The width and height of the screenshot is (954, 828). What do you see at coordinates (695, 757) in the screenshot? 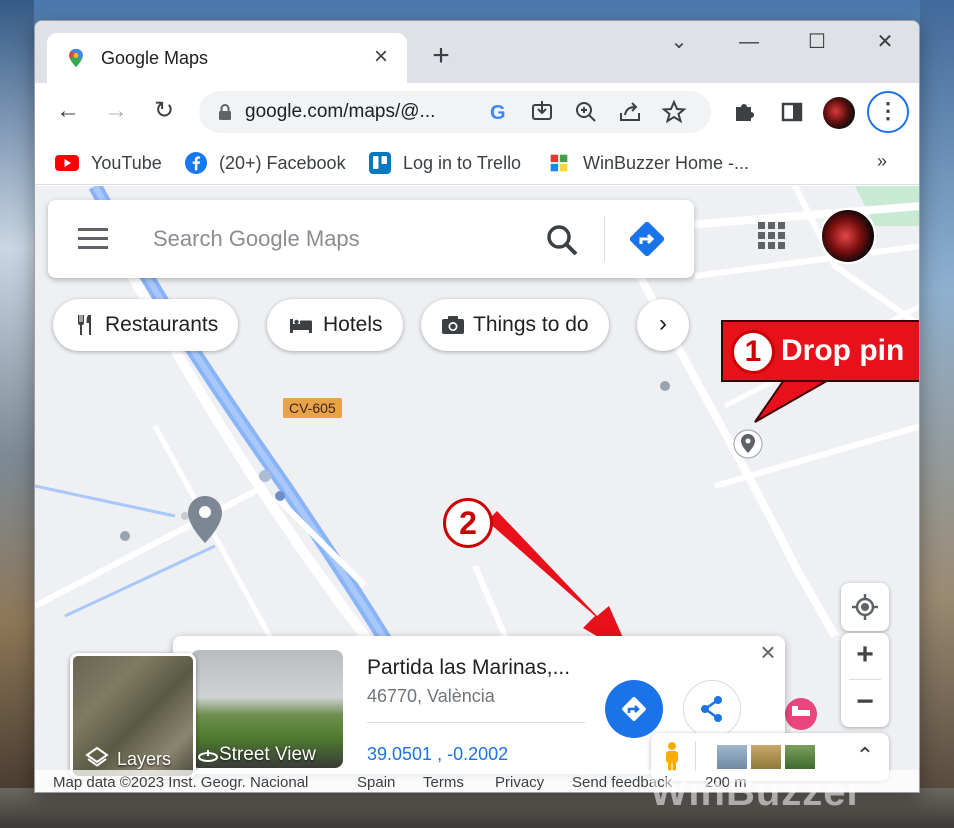
I see `street-view-divider` at bounding box center [695, 757].